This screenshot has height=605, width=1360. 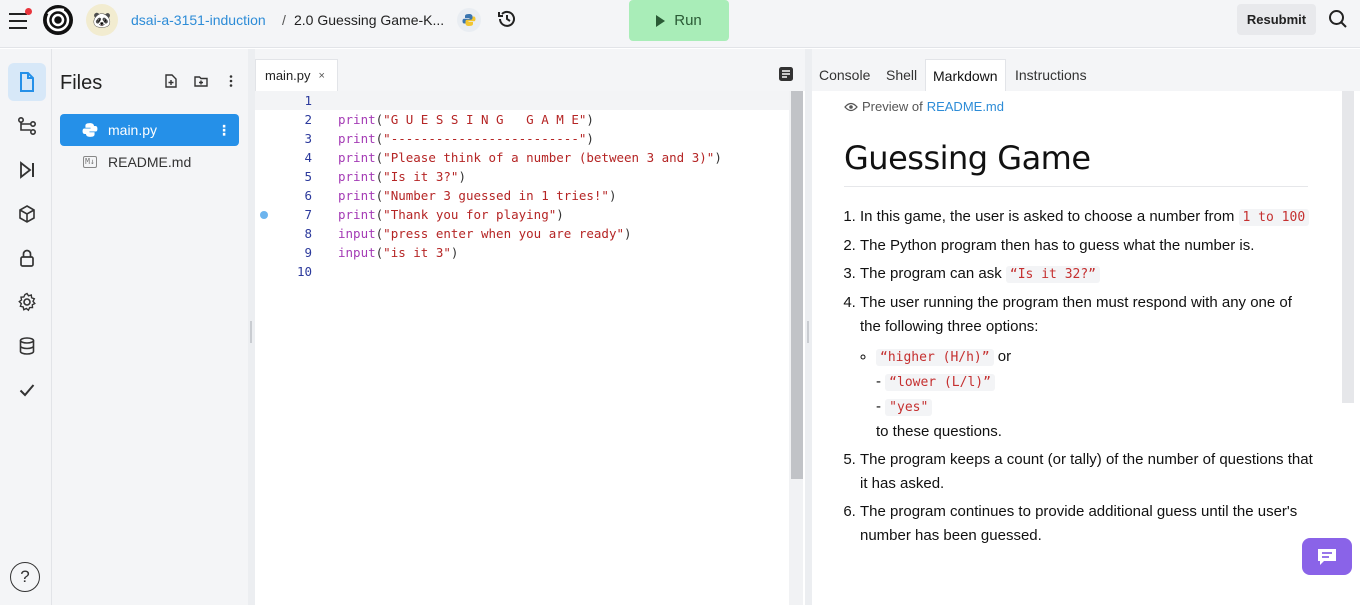 I want to click on play-icon, so click(x=661, y=20).